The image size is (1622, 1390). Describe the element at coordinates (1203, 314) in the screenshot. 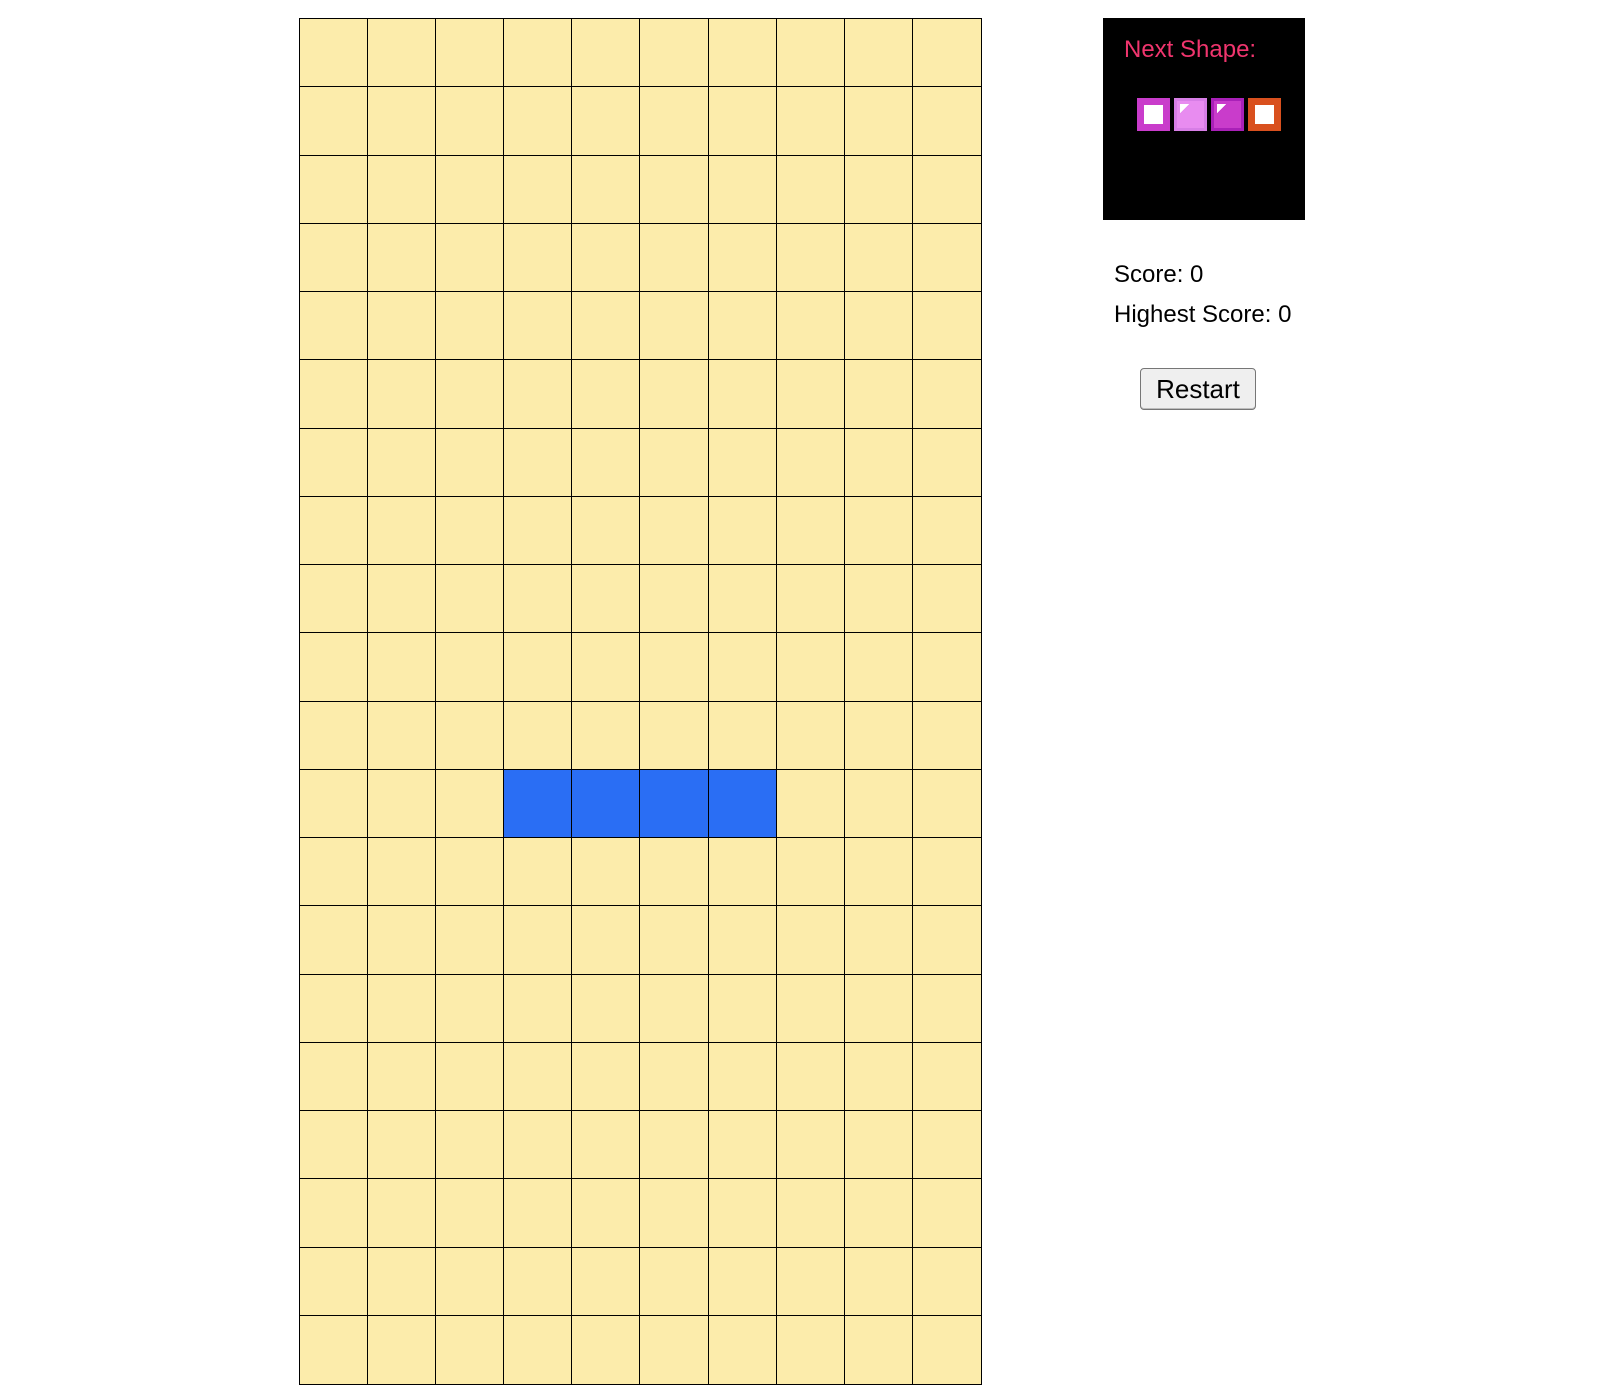

I see `highest-score-label: Highest Score: 0` at that location.